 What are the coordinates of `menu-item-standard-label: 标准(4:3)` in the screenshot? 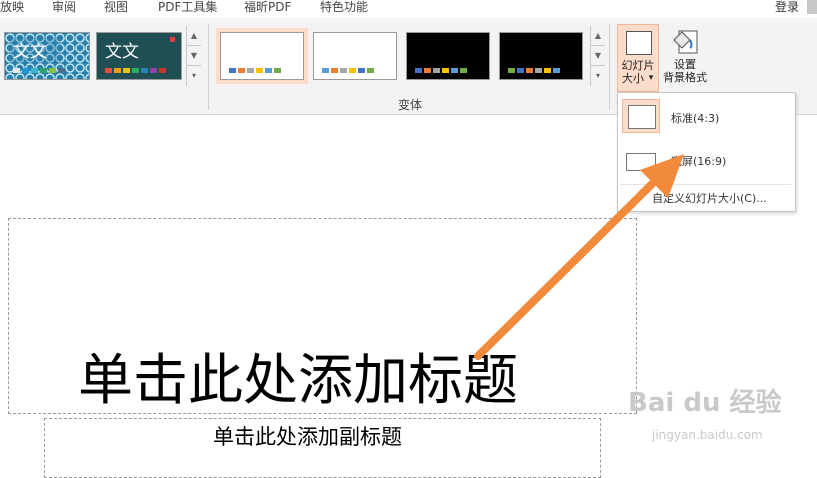 It's located at (695, 118).